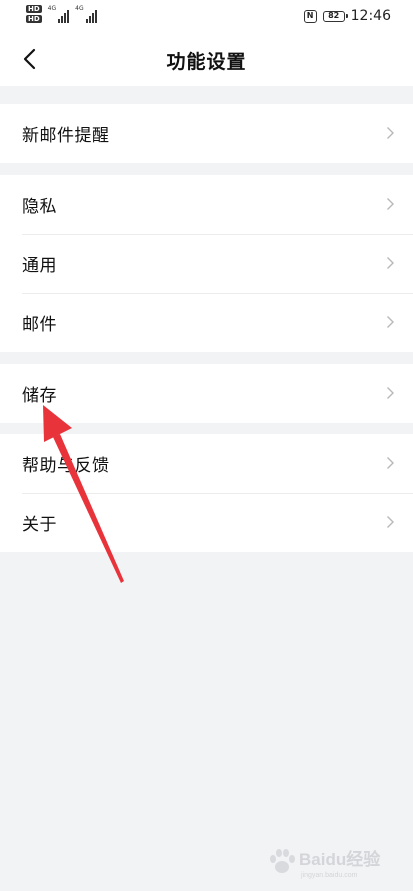  I want to click on row-privacy: 隐私, so click(206, 204).